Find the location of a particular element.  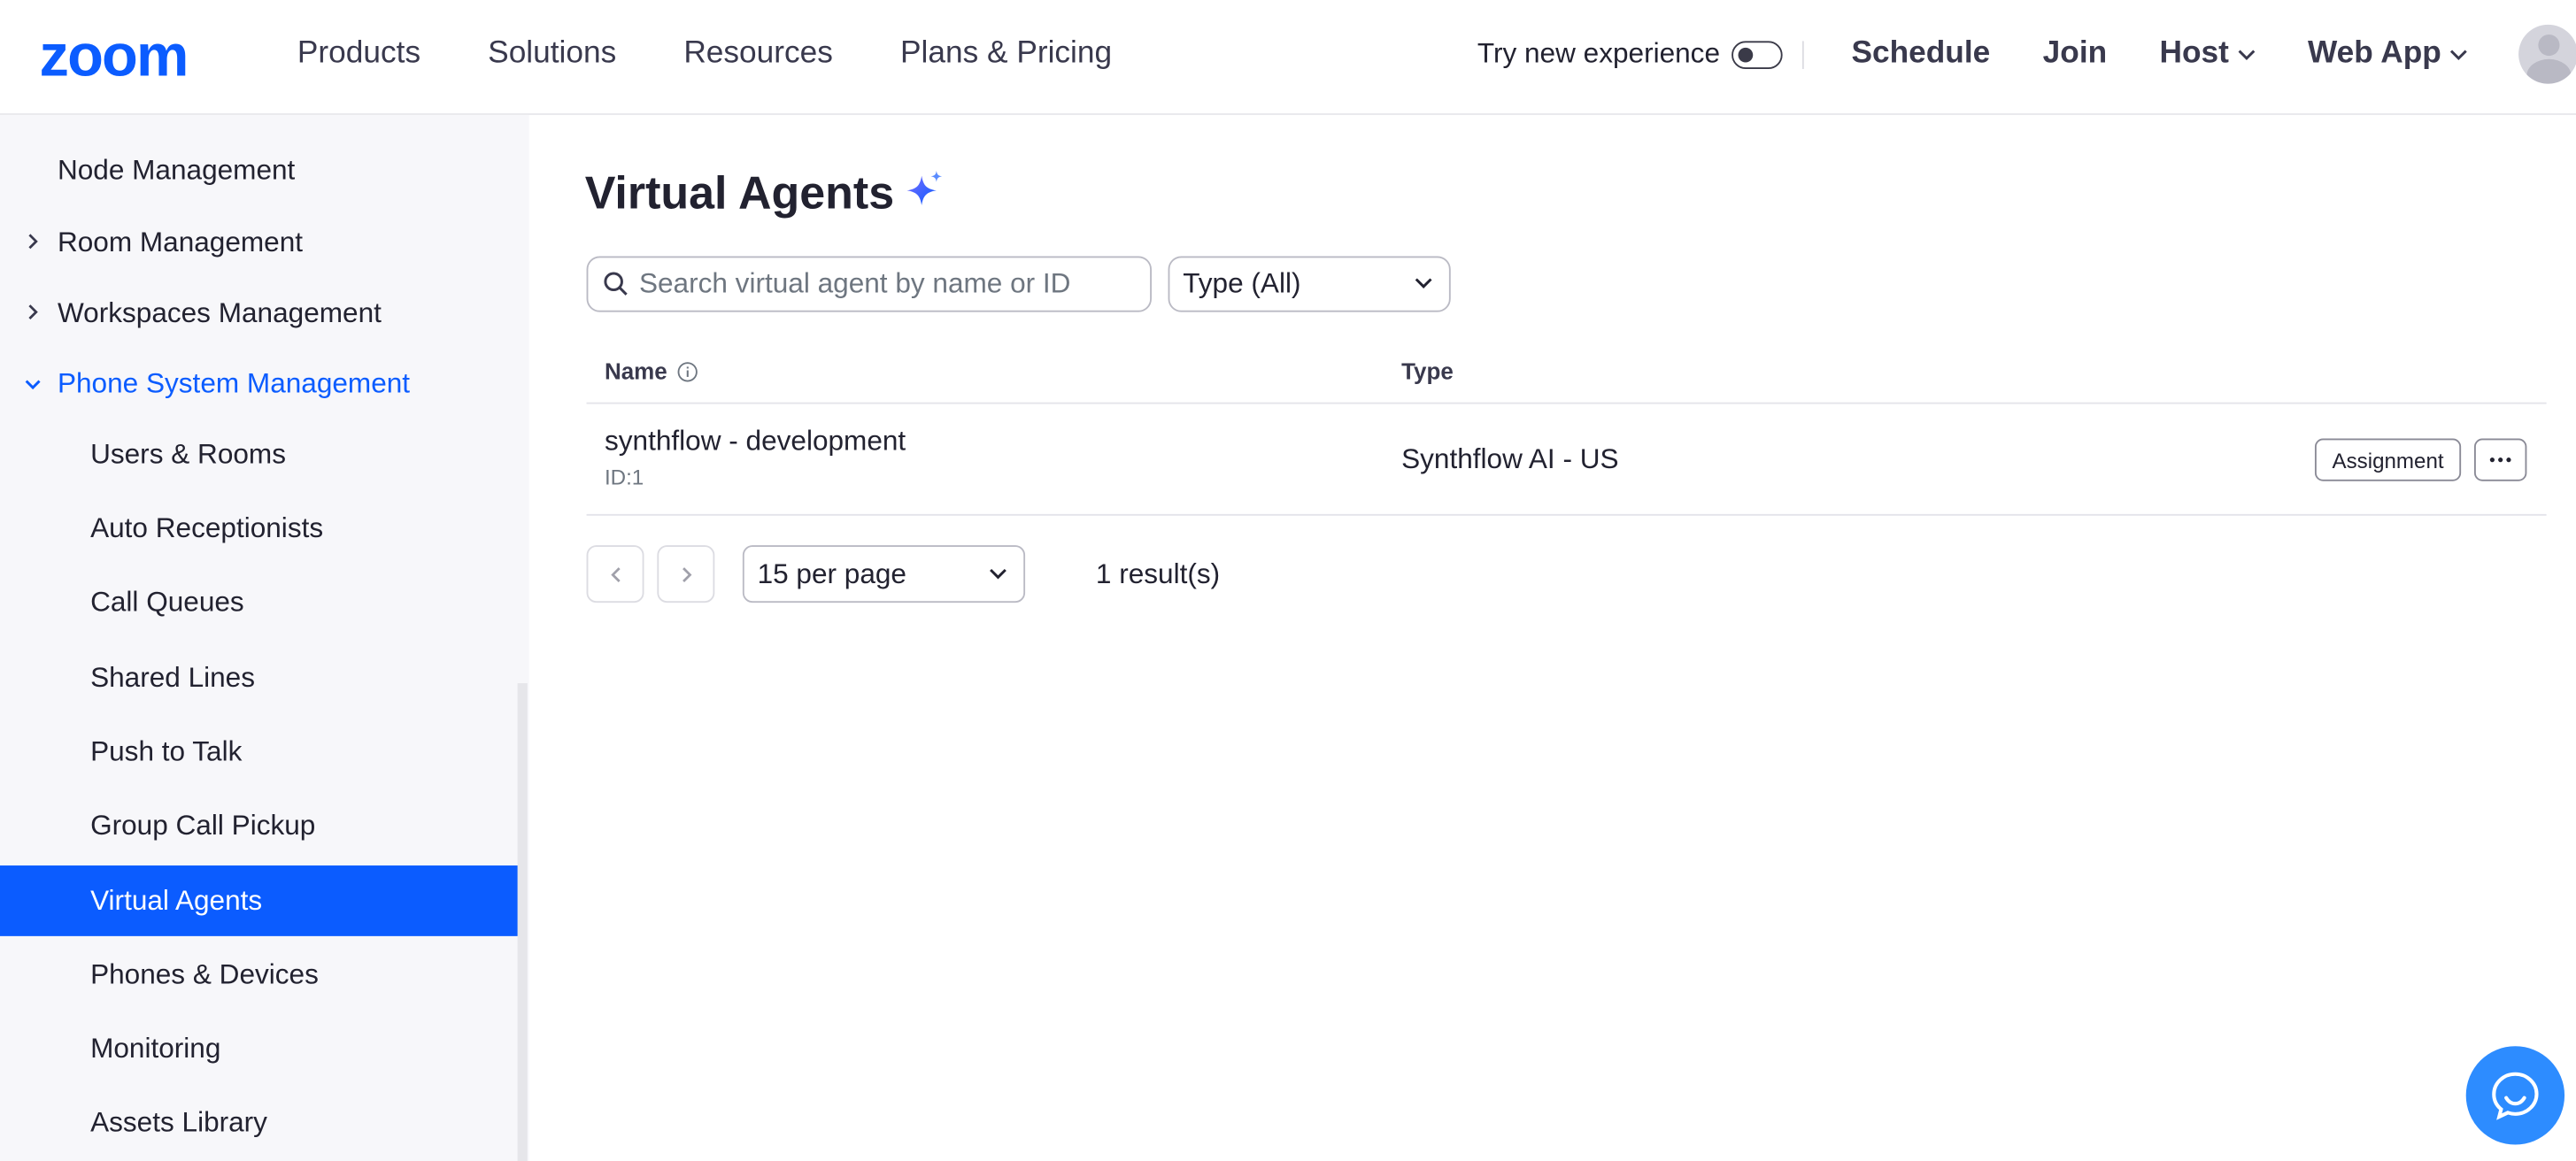

nav-resources: Resources is located at coordinates (758, 55).